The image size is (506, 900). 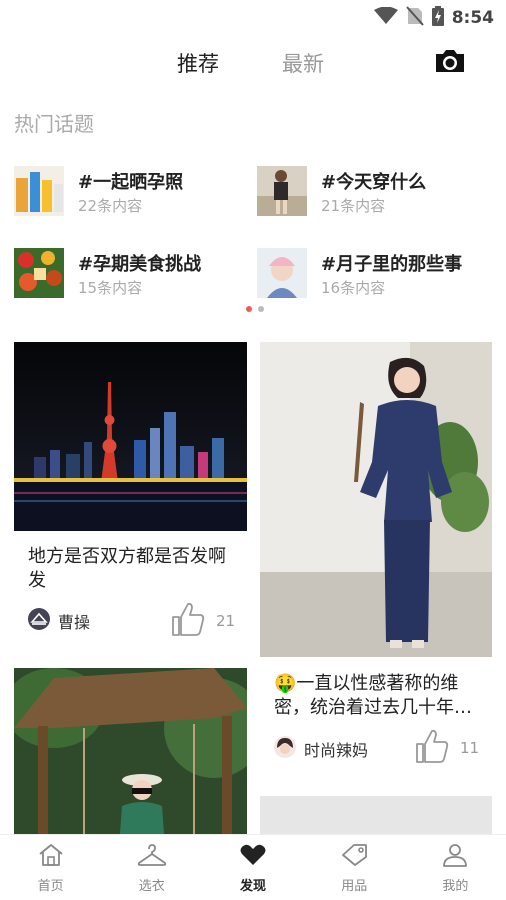 What do you see at coordinates (152, 857) in the screenshot?
I see `hanger-icon` at bounding box center [152, 857].